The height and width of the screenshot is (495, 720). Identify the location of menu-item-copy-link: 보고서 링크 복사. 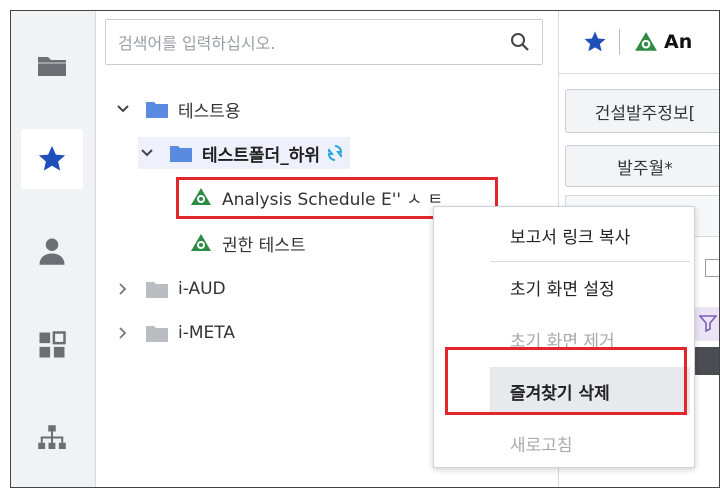
(564, 235).